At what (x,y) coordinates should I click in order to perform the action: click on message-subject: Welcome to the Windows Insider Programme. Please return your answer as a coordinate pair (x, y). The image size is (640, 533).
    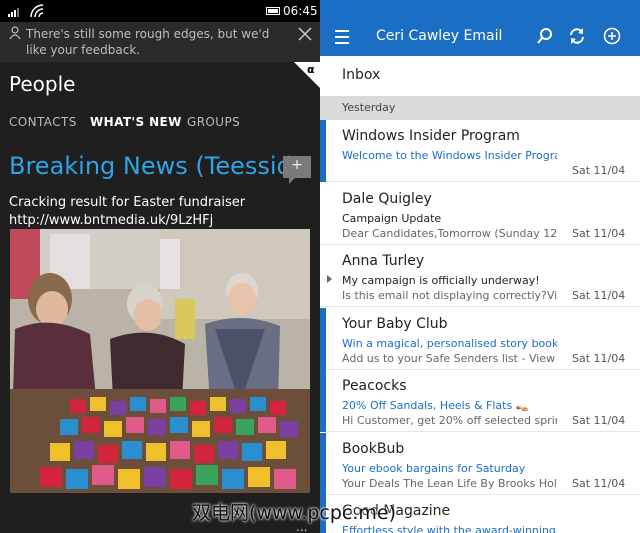
    Looking at the image, I should click on (449, 155).